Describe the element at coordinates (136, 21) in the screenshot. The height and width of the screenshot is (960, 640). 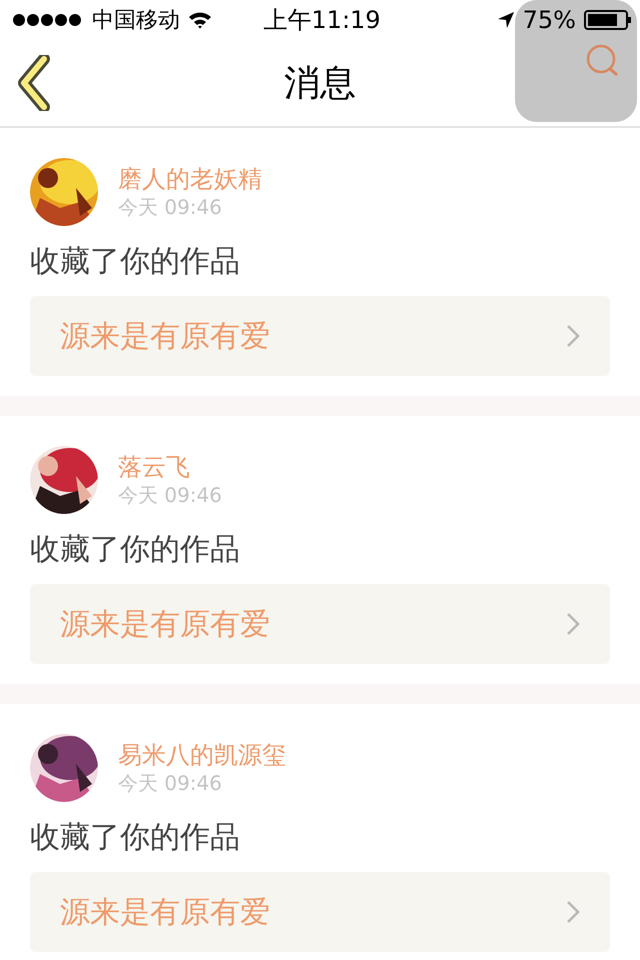
I see `carrier-name: 中国移动` at that location.